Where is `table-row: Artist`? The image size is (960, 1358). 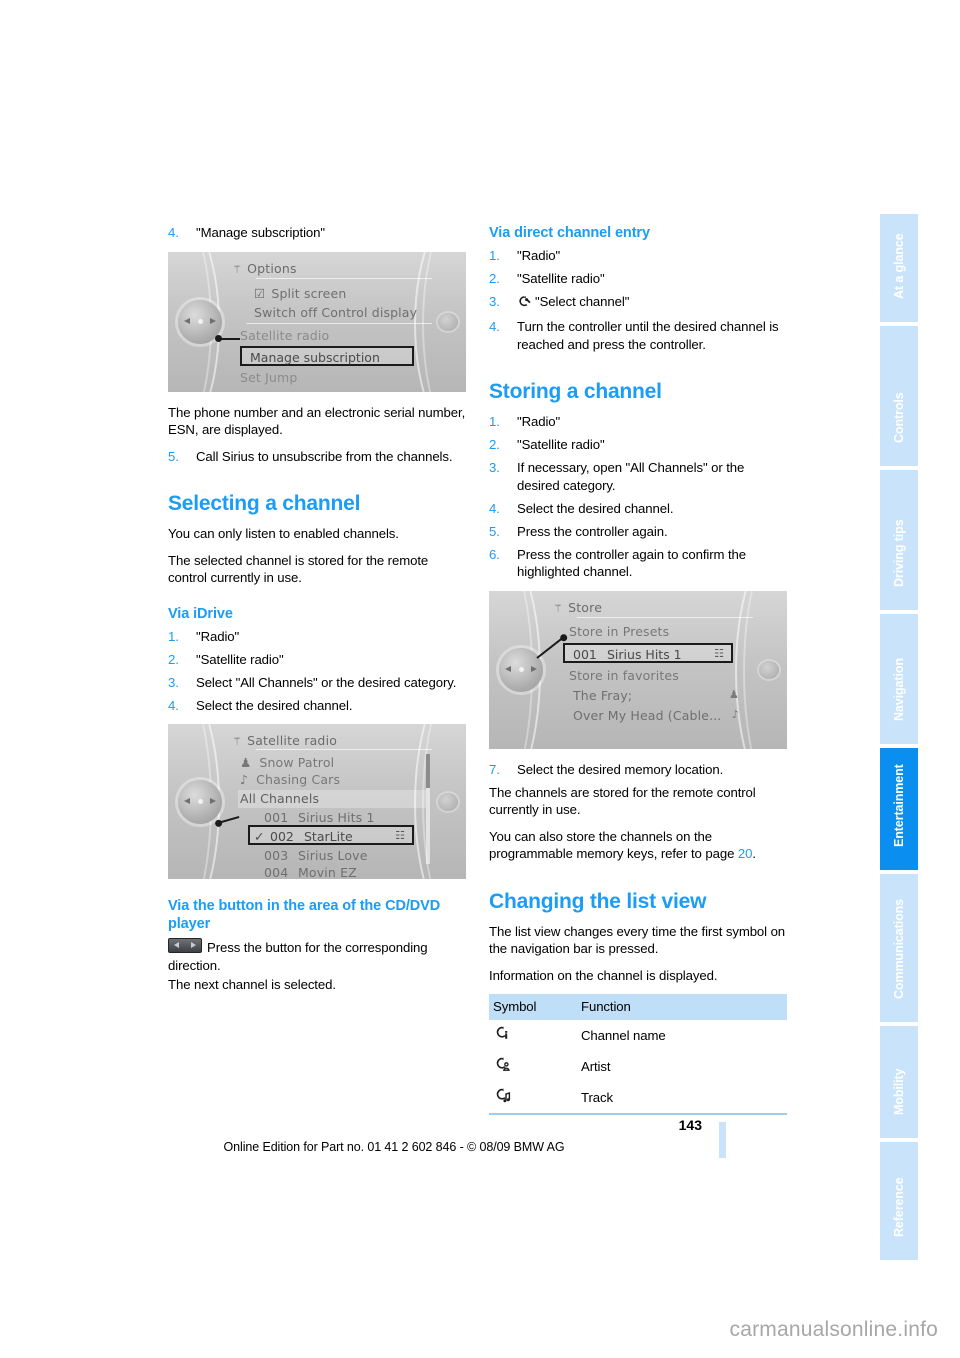
table-row: Artist is located at coordinates (638, 1066).